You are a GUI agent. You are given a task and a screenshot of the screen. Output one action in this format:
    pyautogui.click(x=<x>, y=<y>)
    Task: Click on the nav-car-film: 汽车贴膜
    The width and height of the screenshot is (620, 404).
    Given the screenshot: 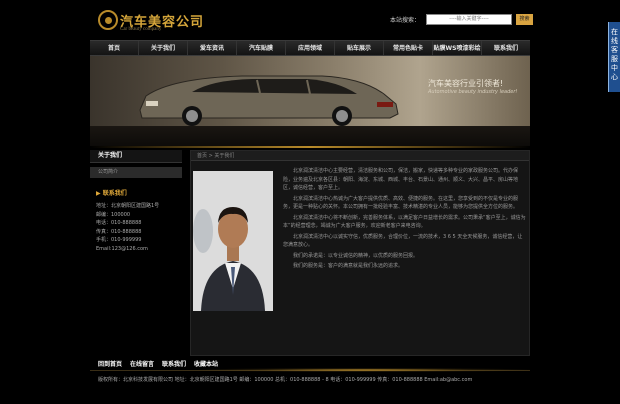 What is the action you would take?
    pyautogui.click(x=261, y=48)
    